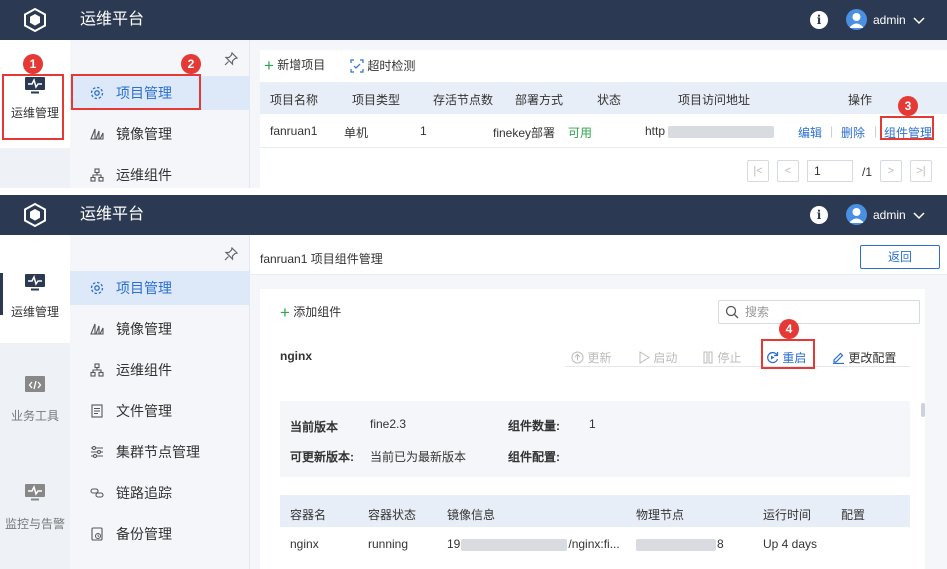 The width and height of the screenshot is (947, 569). Describe the element at coordinates (321, 259) in the screenshot. I see `page-title: fanruan1 项目组件管理` at that location.